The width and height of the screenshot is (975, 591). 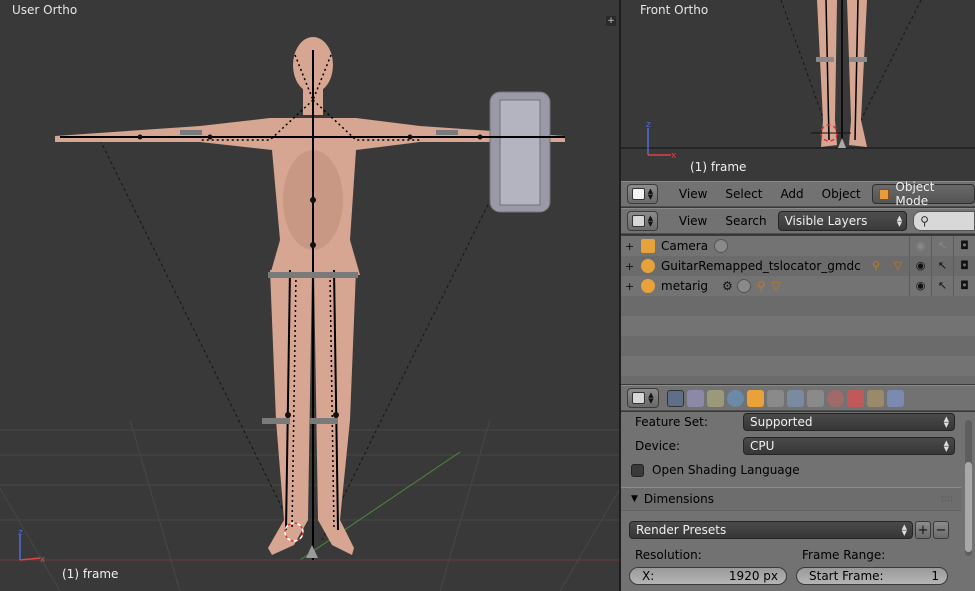 What do you see at coordinates (876, 266) in the screenshot?
I see `pose-icon: ⚲` at bounding box center [876, 266].